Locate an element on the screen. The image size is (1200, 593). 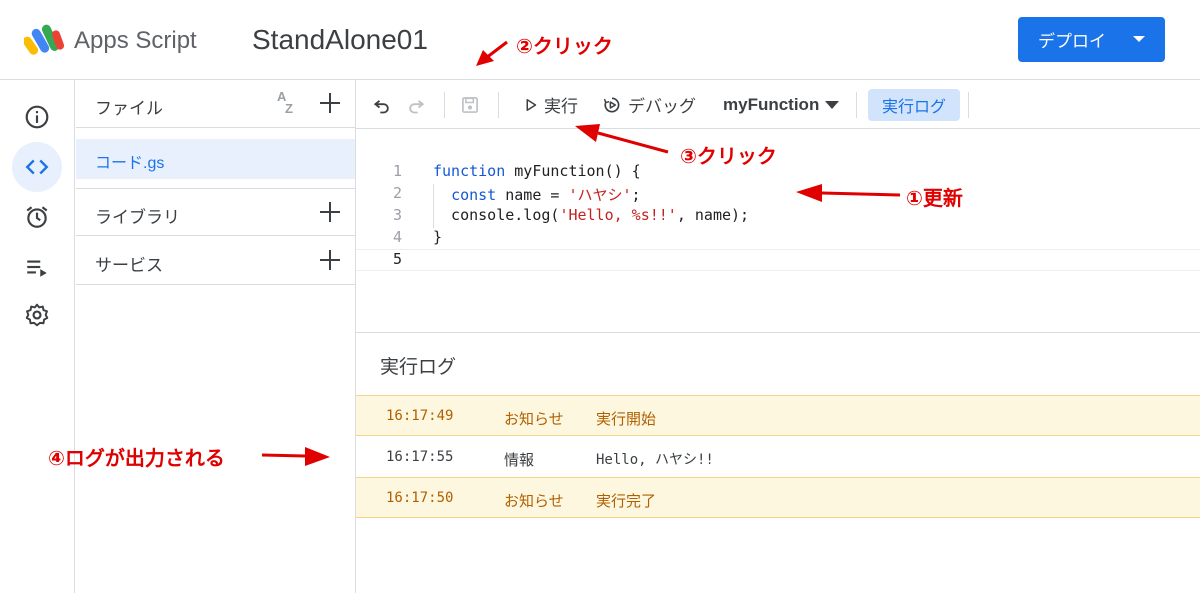
undo-icon is located at coordinates (381, 106).